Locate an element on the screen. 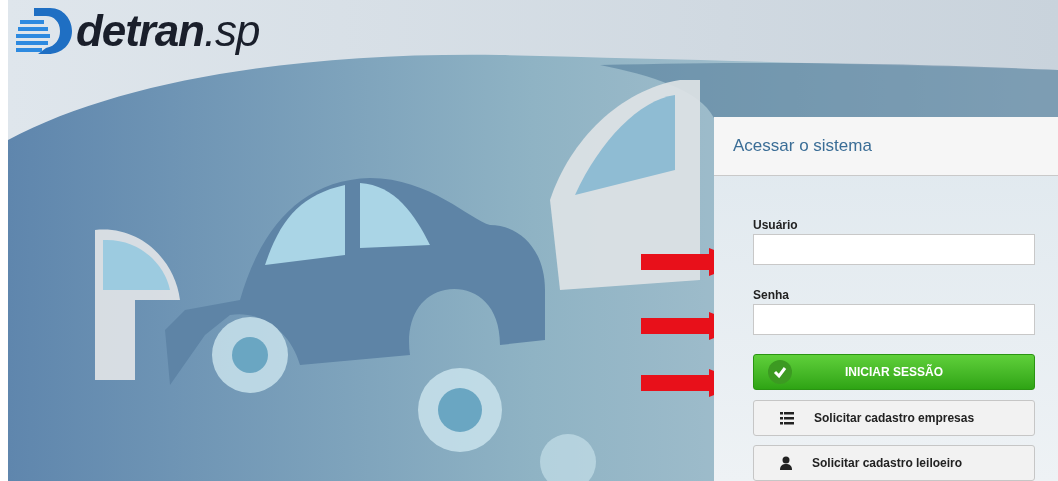 The height and width of the screenshot is (481, 1058). logo-wordmark: detran.sp is located at coordinates (168, 31).